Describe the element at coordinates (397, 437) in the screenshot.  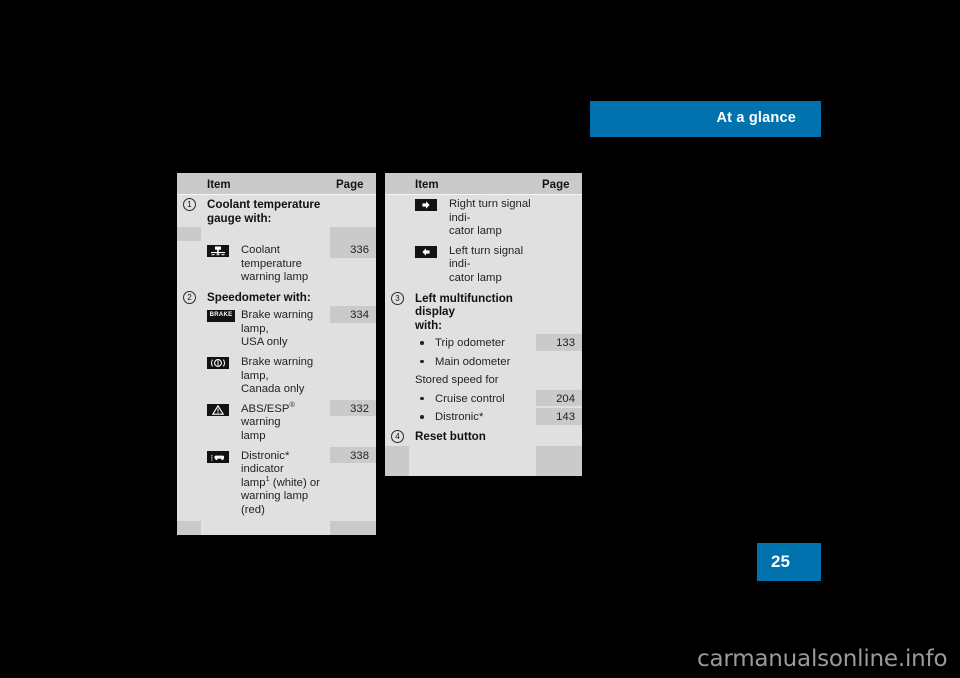
I see `item-number-4: 4` at that location.